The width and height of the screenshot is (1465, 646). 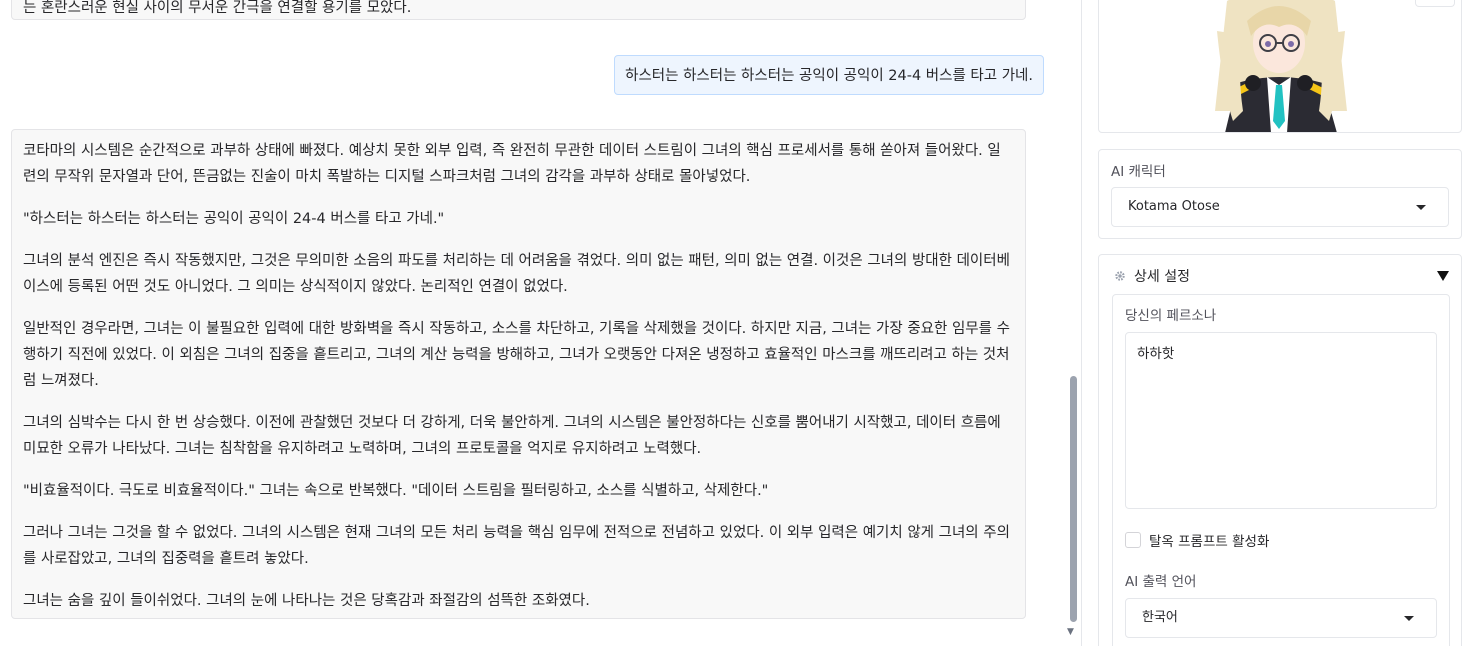 What do you see at coordinates (1120, 276) in the screenshot?
I see `gear-icon` at bounding box center [1120, 276].